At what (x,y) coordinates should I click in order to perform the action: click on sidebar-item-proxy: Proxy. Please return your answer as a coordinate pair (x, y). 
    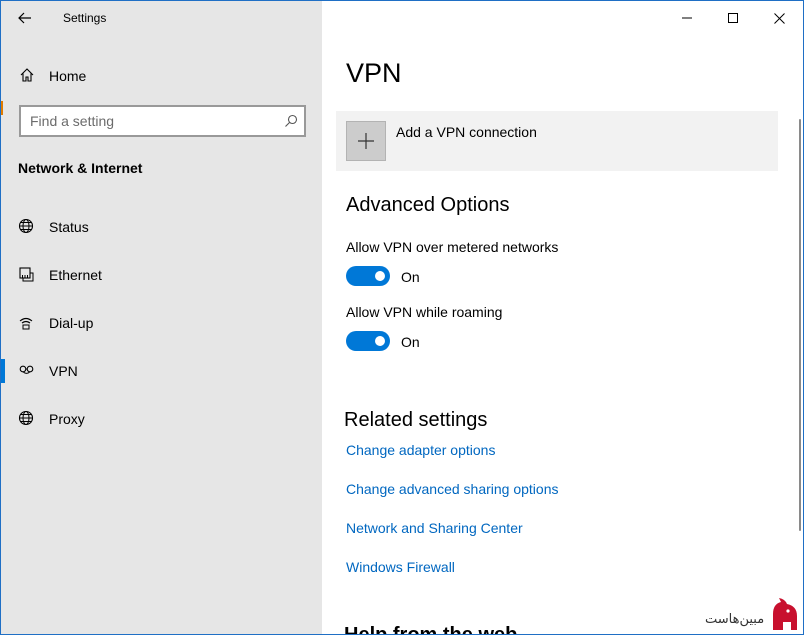
    Looking at the image, I should click on (161, 419).